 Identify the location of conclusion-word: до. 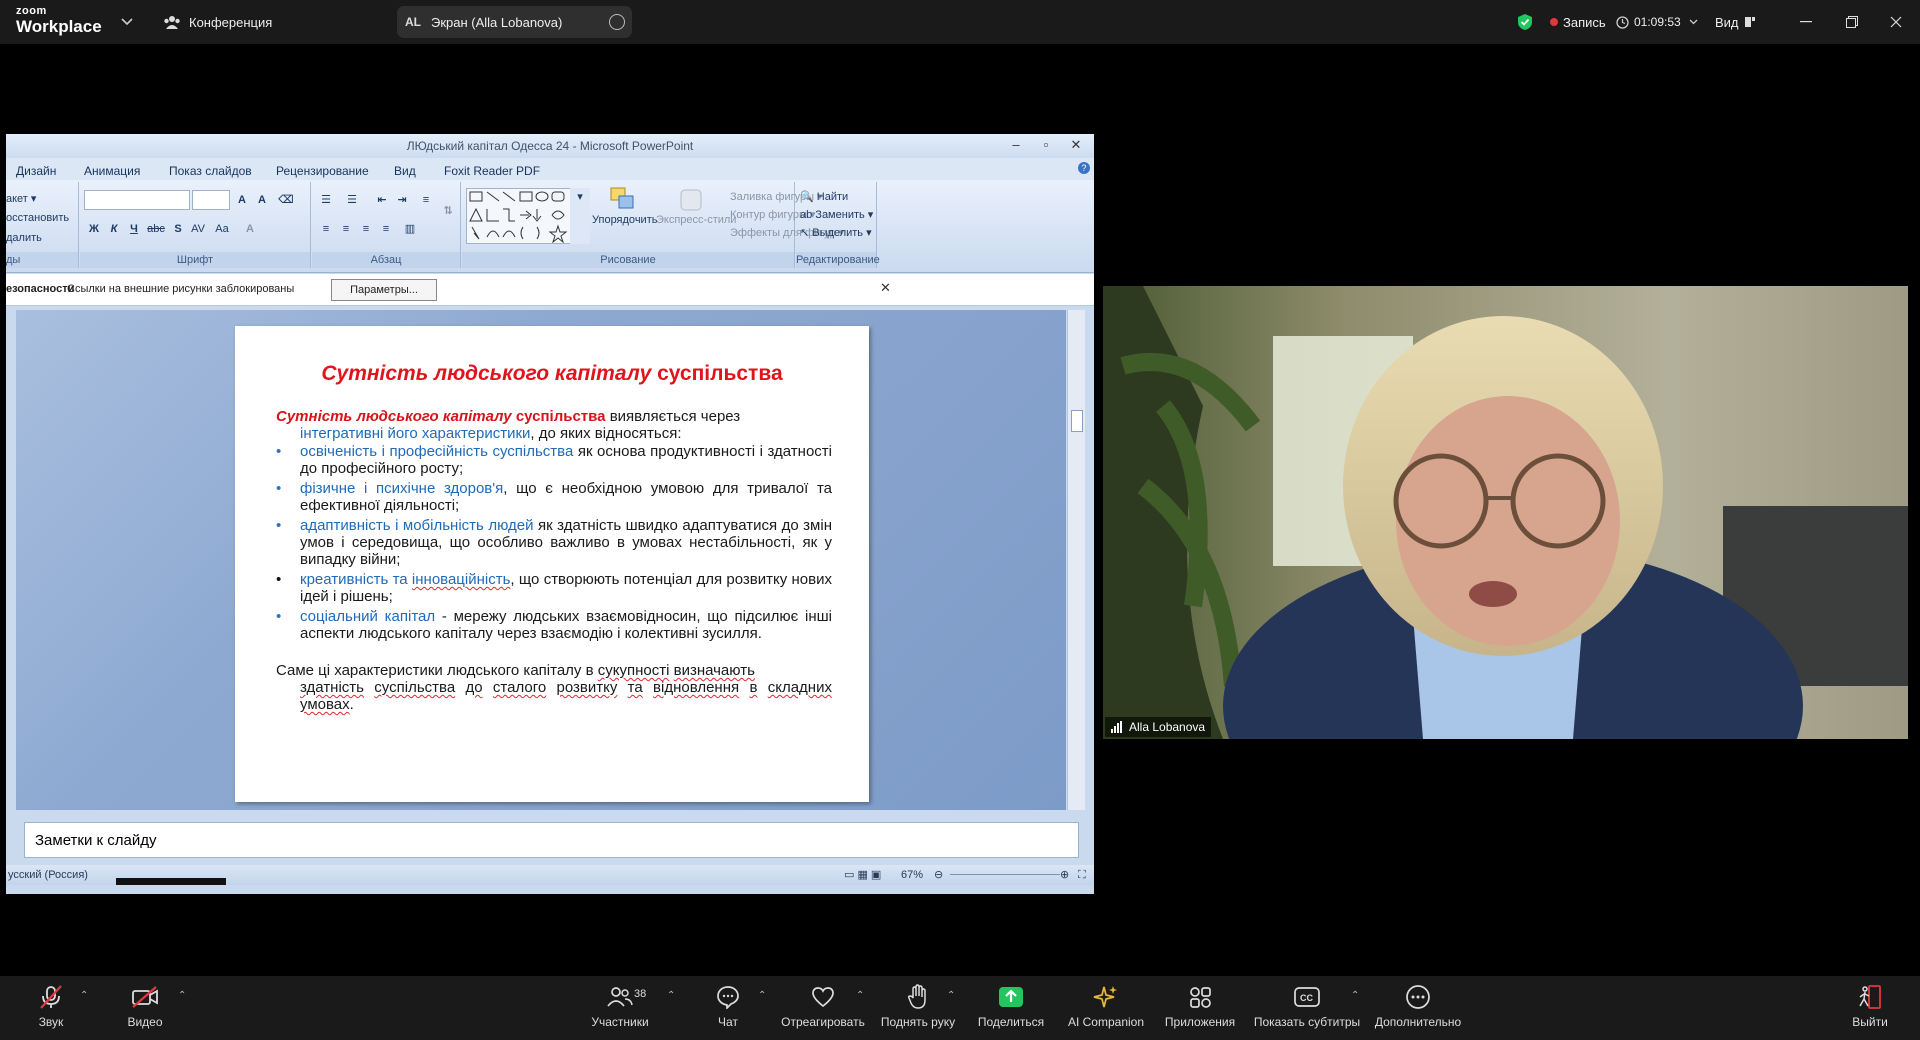
(474, 687).